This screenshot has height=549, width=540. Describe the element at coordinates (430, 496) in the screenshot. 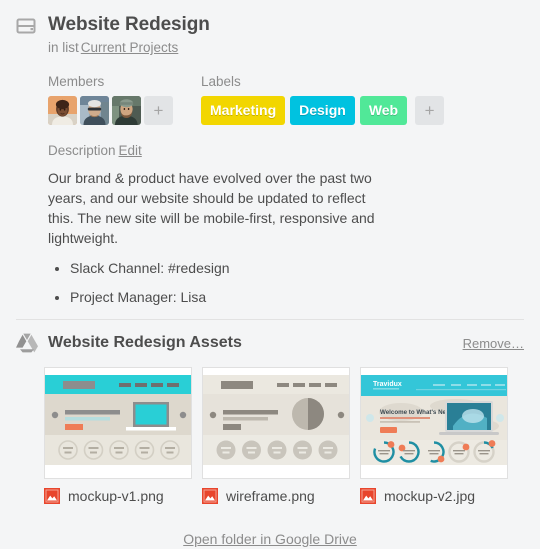

I see `attachment-file-name: mockup-v2.jpg` at that location.